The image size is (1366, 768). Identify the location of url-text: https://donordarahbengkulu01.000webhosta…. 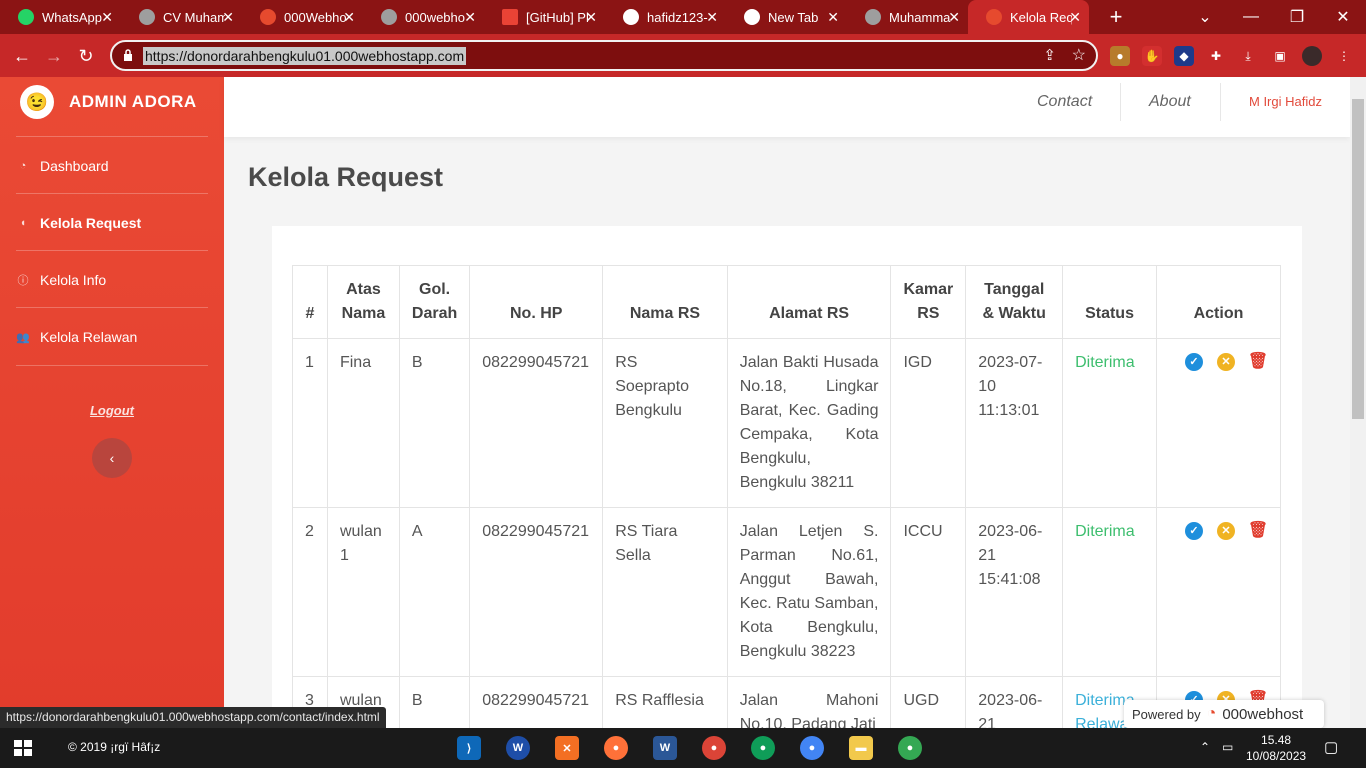
(305, 56).